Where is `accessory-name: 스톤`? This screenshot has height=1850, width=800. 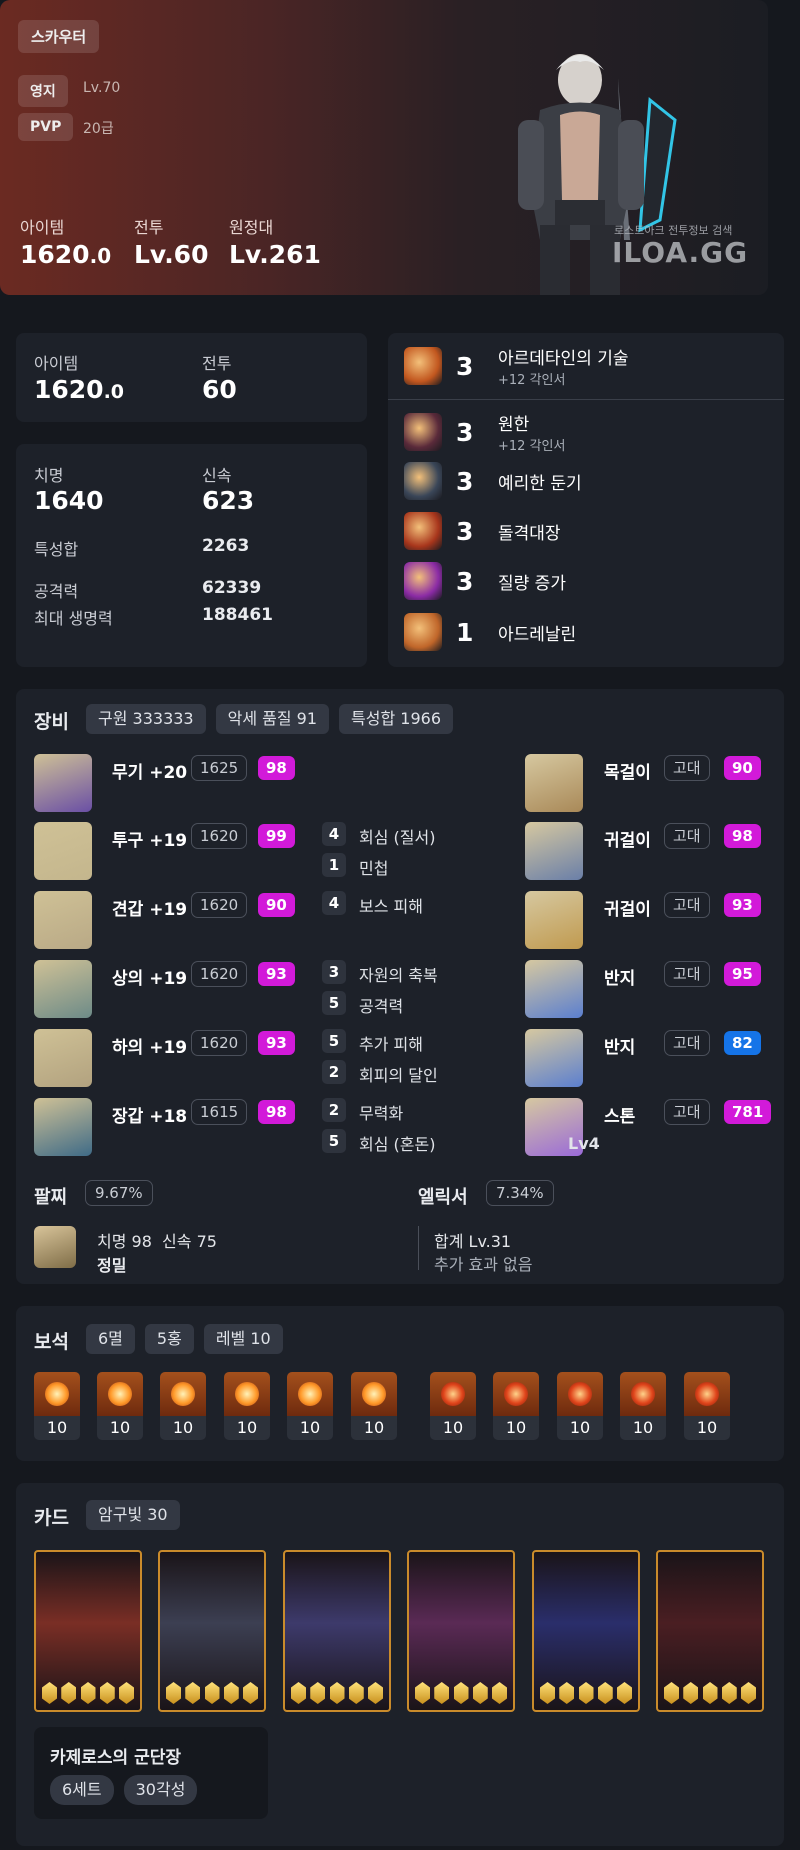
accessory-name: 스톤 is located at coordinates (620, 1117).